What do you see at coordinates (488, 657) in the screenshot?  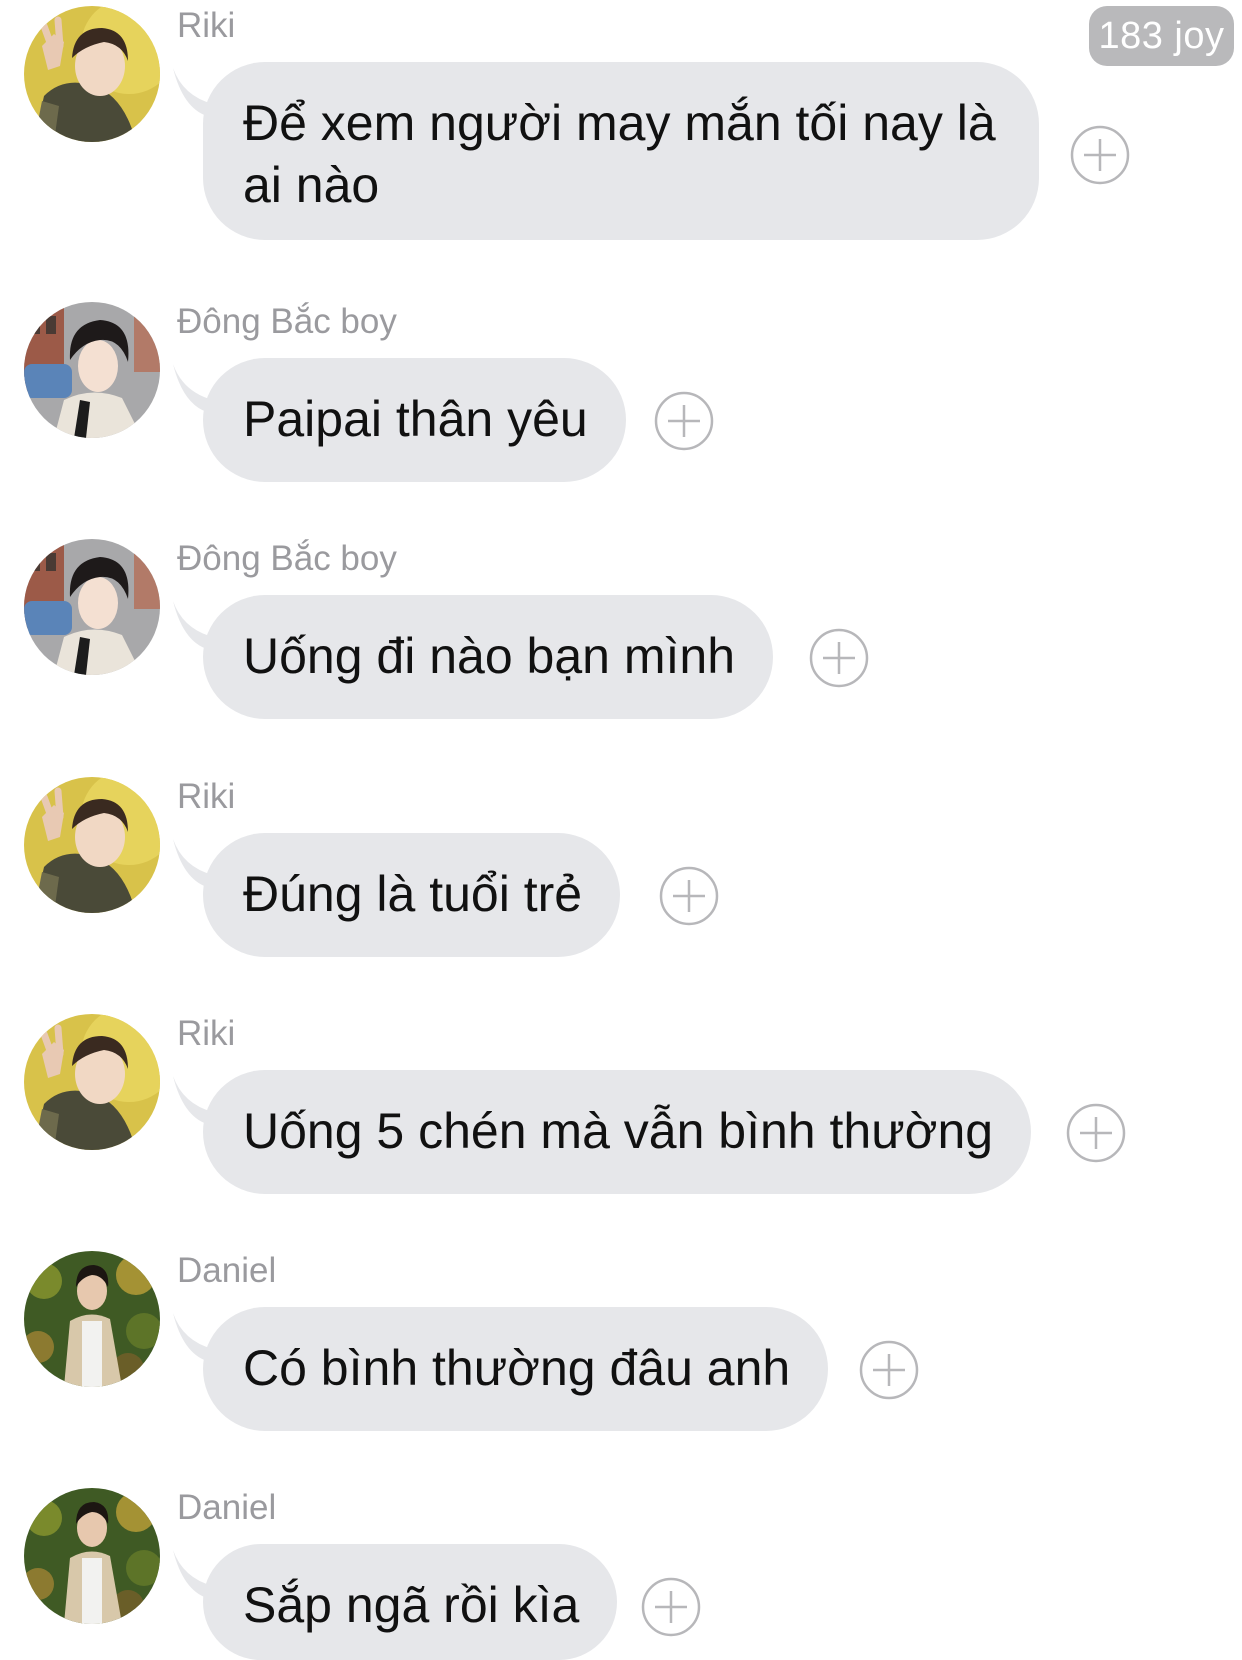 I see `message-bubble: Uống đi nào bạn mình` at bounding box center [488, 657].